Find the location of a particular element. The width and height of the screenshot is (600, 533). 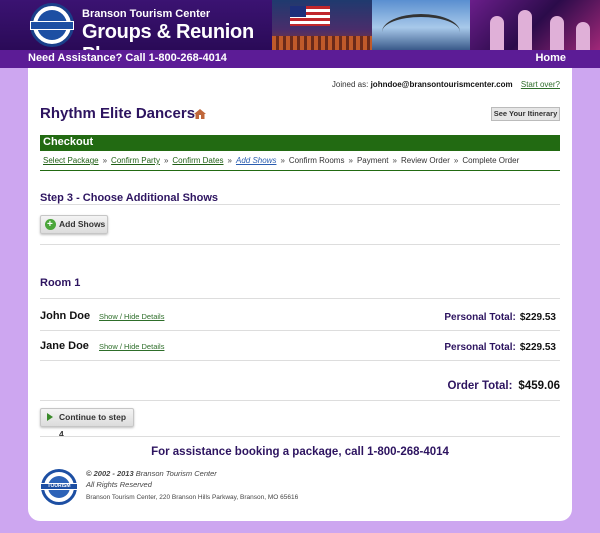

arrow-right-icon is located at coordinates (50, 417).